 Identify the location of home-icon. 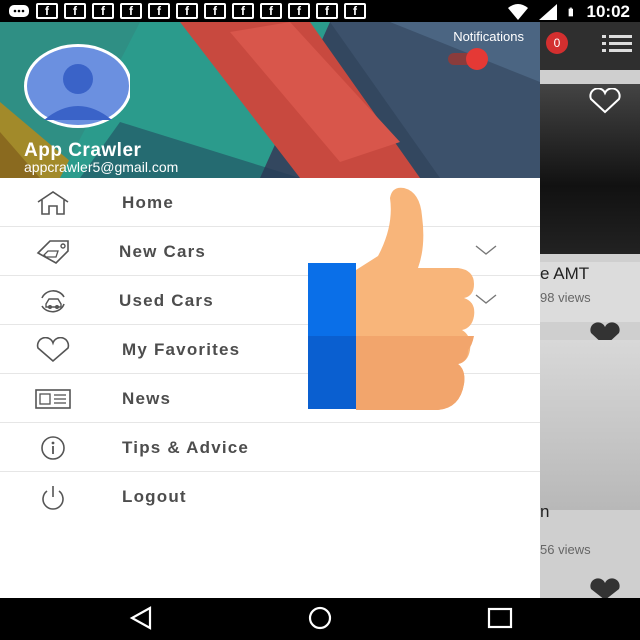
(53, 203).